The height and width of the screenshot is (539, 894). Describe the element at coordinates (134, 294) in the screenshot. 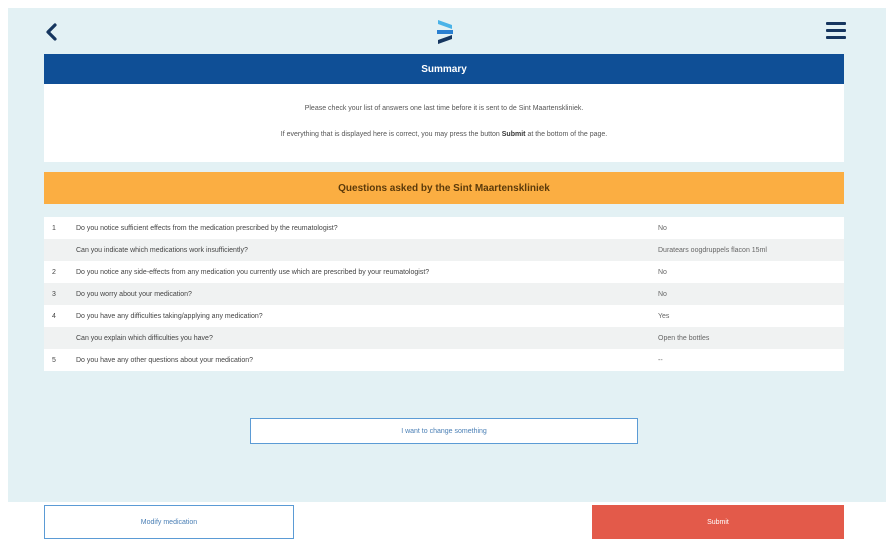

I see `question-text: Do you worry about your medication?` at that location.